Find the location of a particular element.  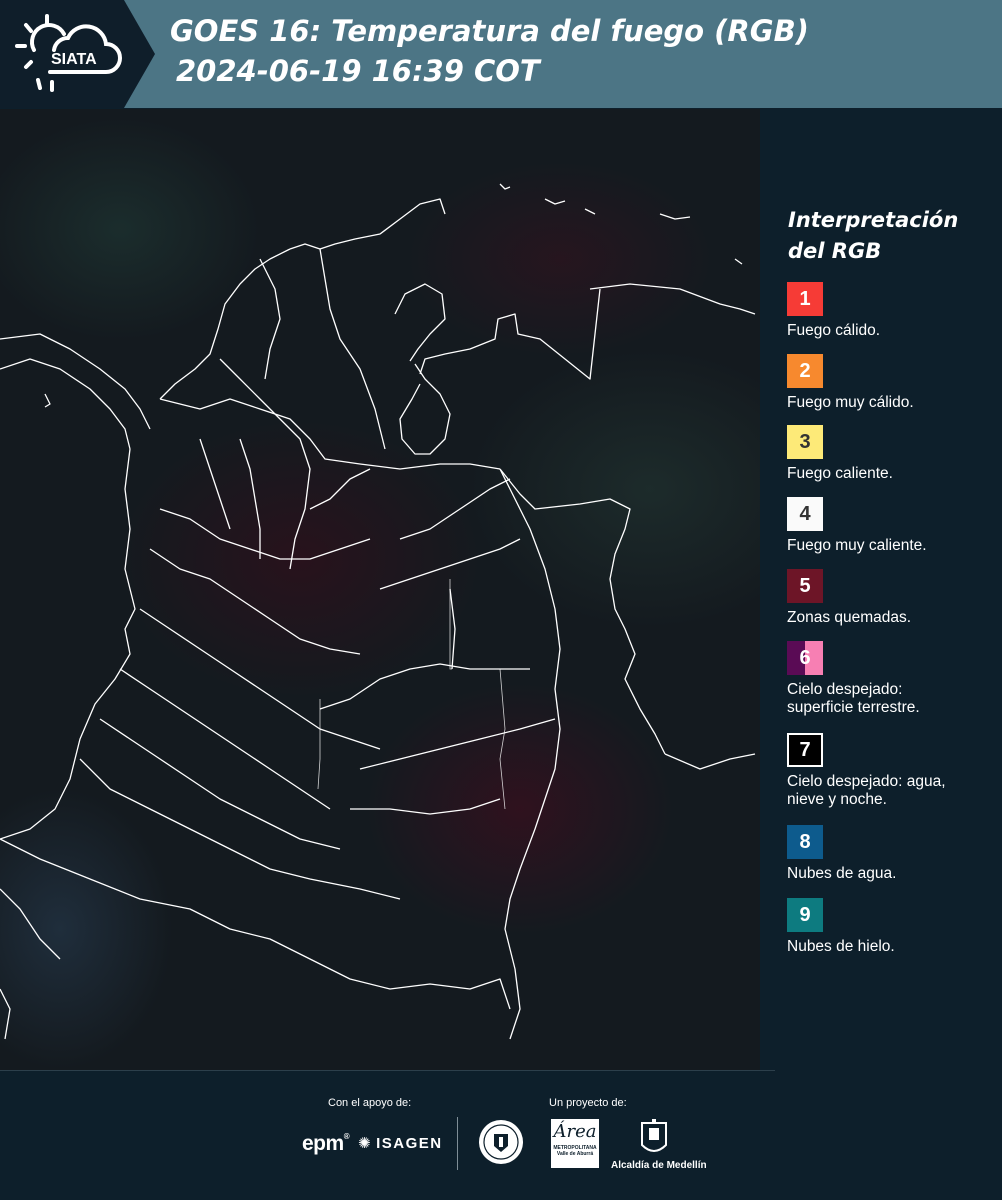

legend-swatch-7: 7 is located at coordinates (805, 750).